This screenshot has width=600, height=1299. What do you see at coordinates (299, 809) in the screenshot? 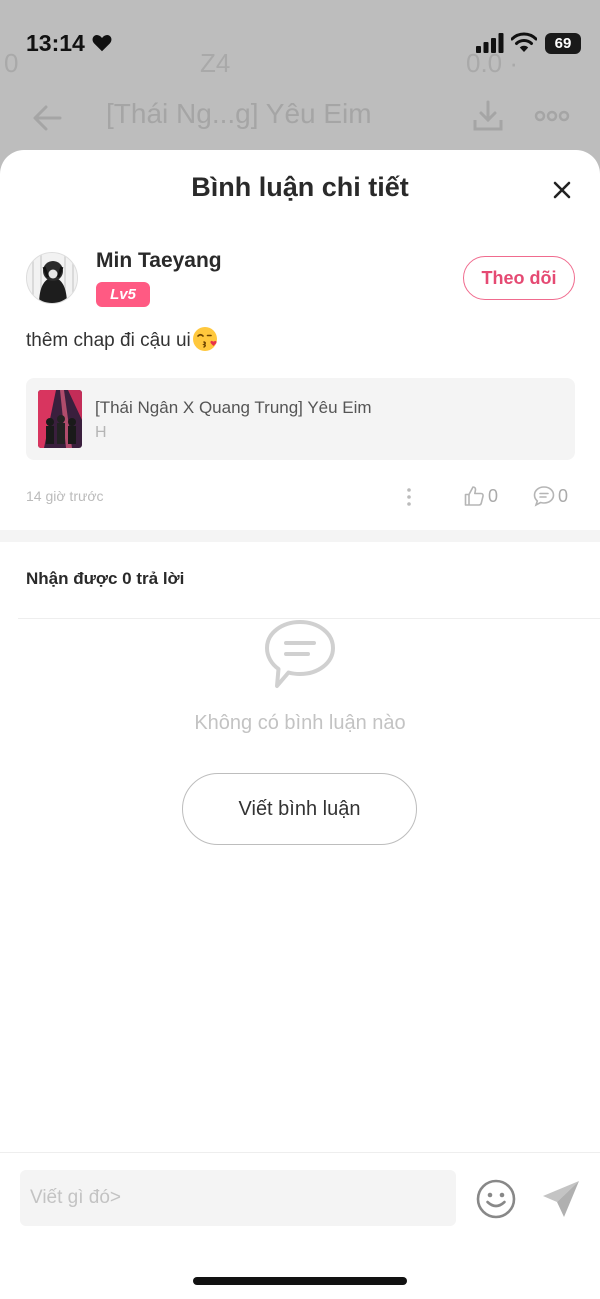
I see `write-comment-button: Viết bình luận` at bounding box center [299, 809].